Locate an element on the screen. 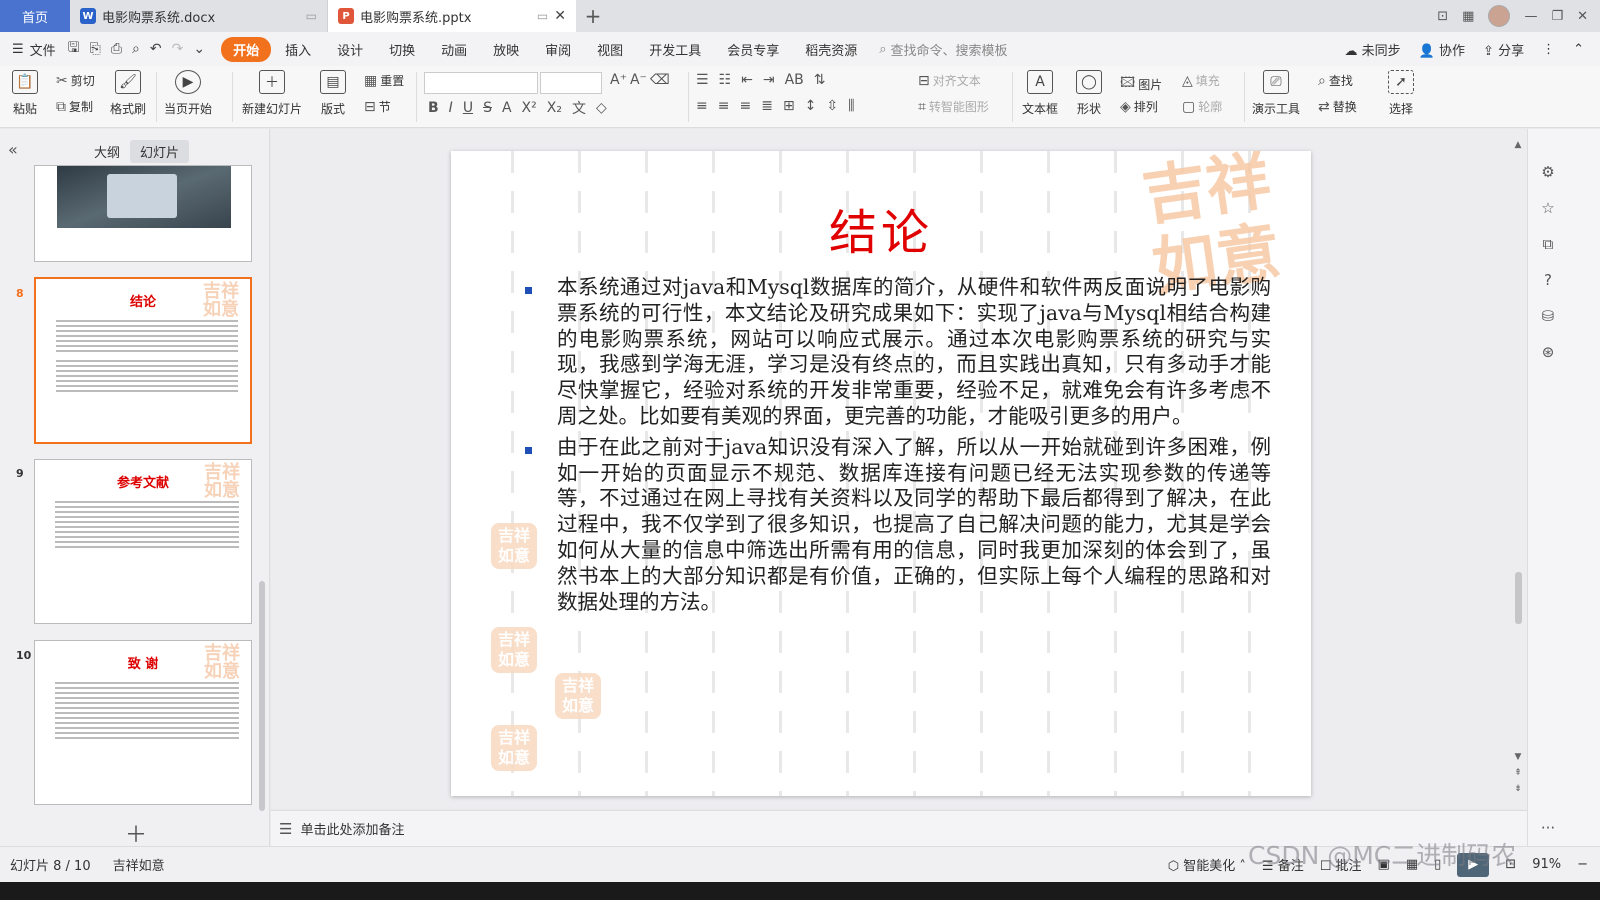 This screenshot has width=1600, height=900. command-search: ⌕ 查找命令、搜索模板 is located at coordinates (943, 49).